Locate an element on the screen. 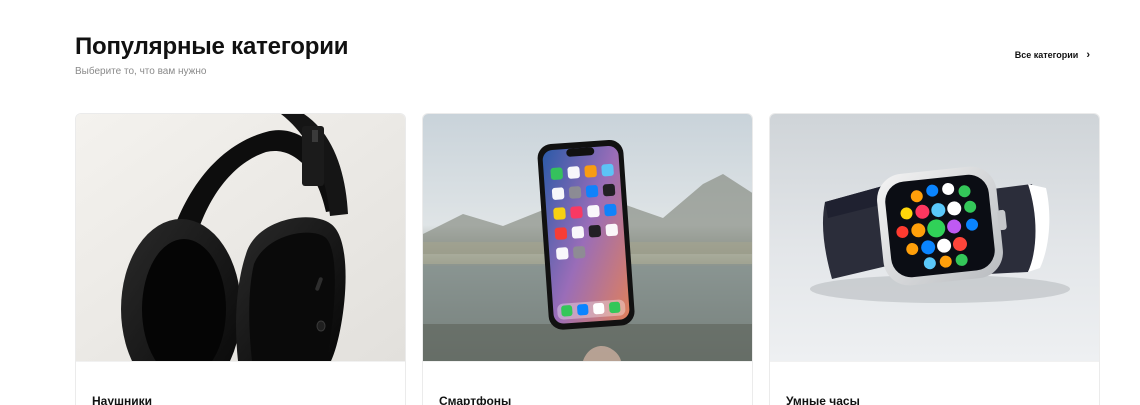  all-categories-label: Все категории is located at coordinates (1046, 55).